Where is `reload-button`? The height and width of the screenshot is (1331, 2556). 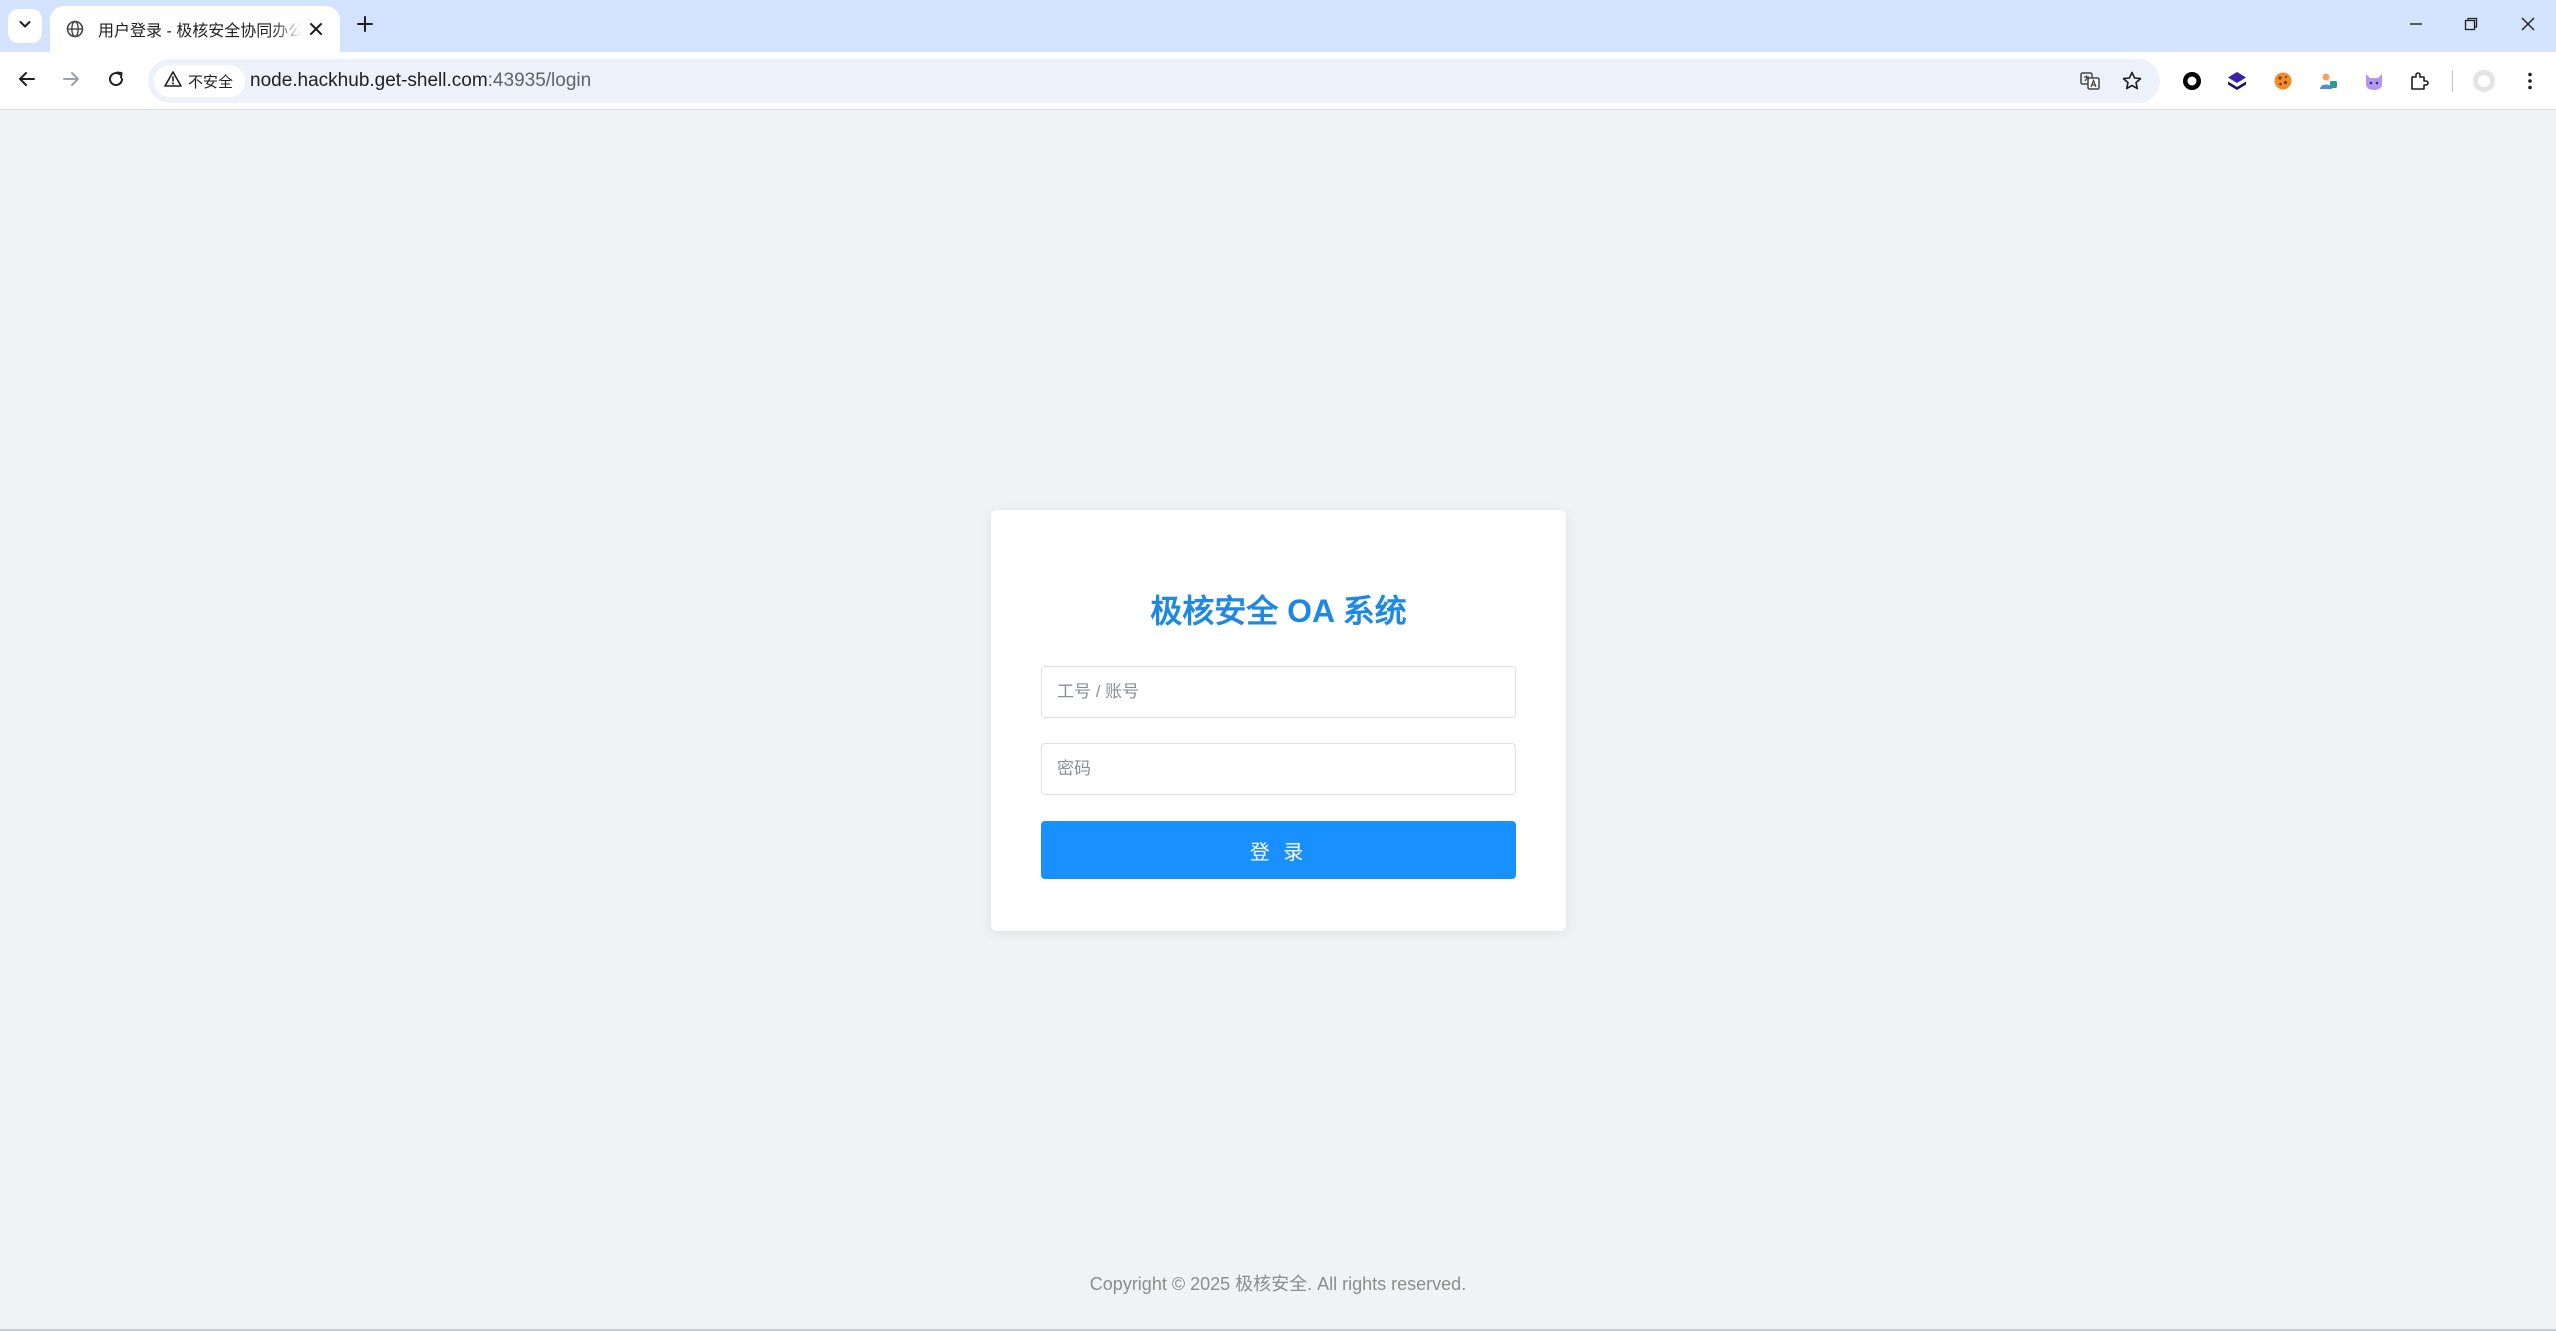
reload-button is located at coordinates (116, 81).